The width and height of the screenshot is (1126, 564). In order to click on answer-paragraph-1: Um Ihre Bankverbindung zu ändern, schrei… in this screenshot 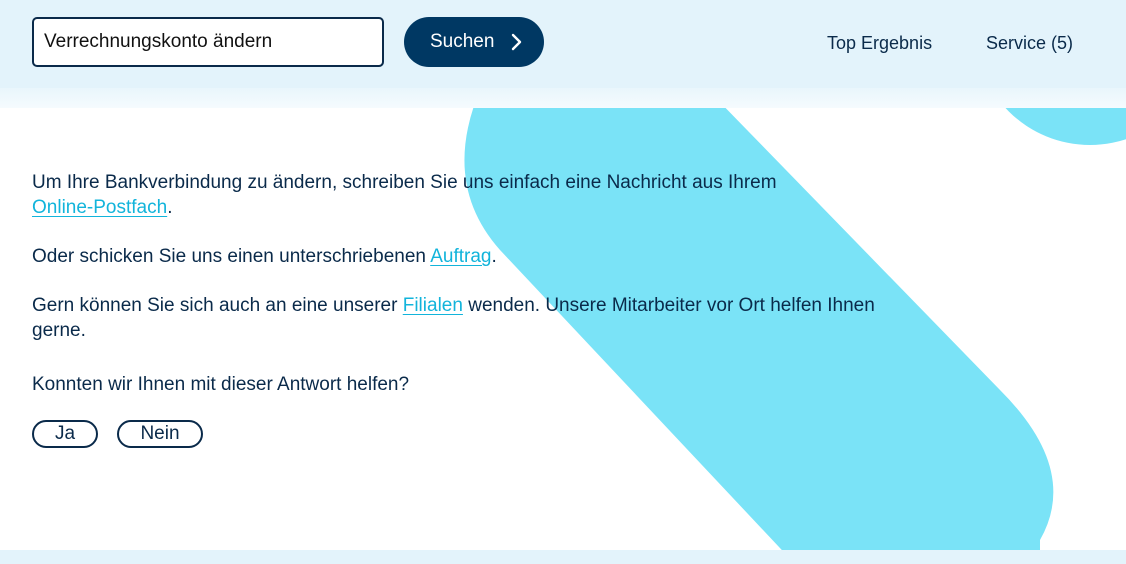, I will do `click(462, 195)`.